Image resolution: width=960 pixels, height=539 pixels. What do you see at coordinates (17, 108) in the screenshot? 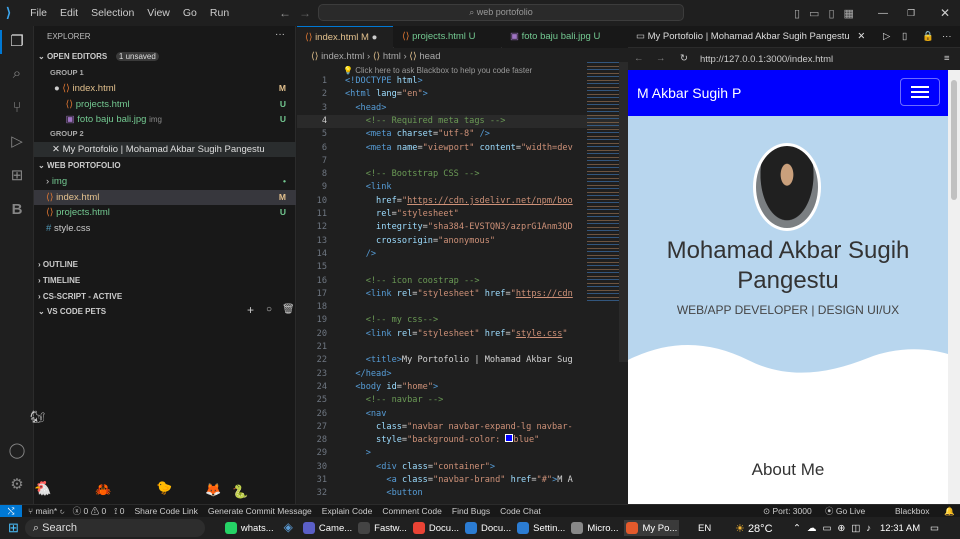
I see `source-control-icon: ⑂` at bounding box center [17, 108].